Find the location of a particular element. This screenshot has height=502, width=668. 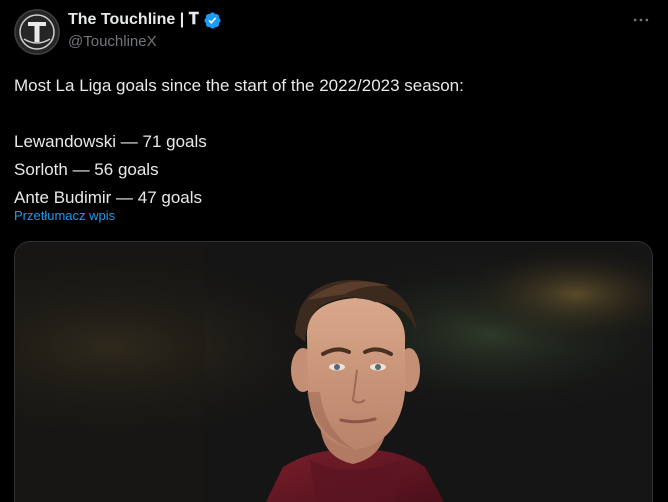

tweet-line: Lewandowski — 71 goals is located at coordinates (110, 141).